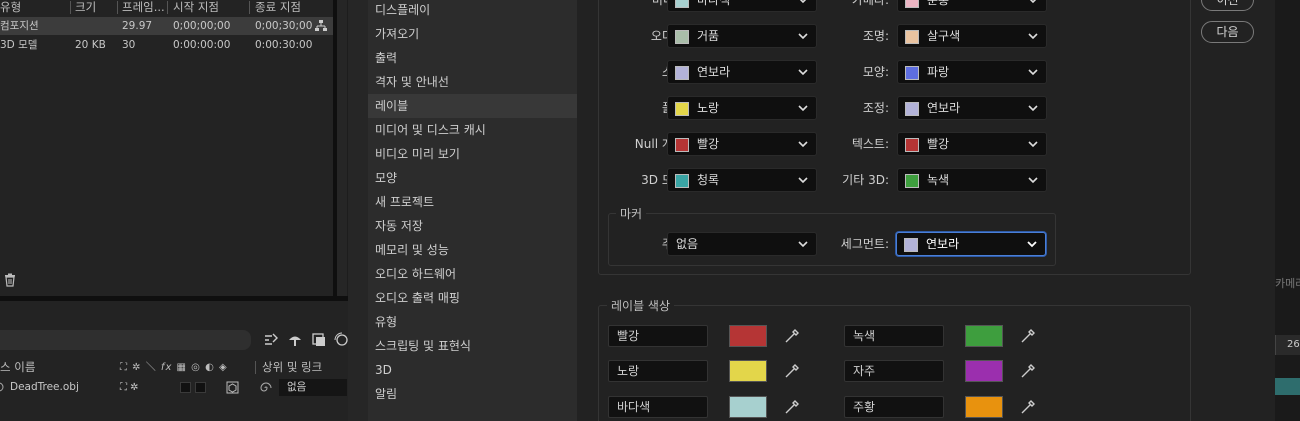 The width and height of the screenshot is (1300, 421). I want to click on pick-whip-icon, so click(266, 388).